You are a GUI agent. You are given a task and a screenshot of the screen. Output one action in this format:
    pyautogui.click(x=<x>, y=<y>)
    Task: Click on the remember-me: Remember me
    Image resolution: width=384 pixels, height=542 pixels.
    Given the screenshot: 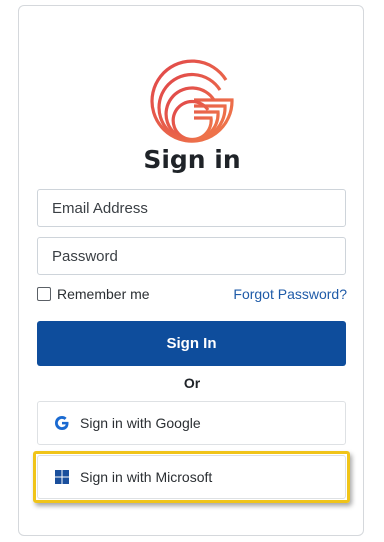 What is the action you would take?
    pyautogui.click(x=93, y=294)
    